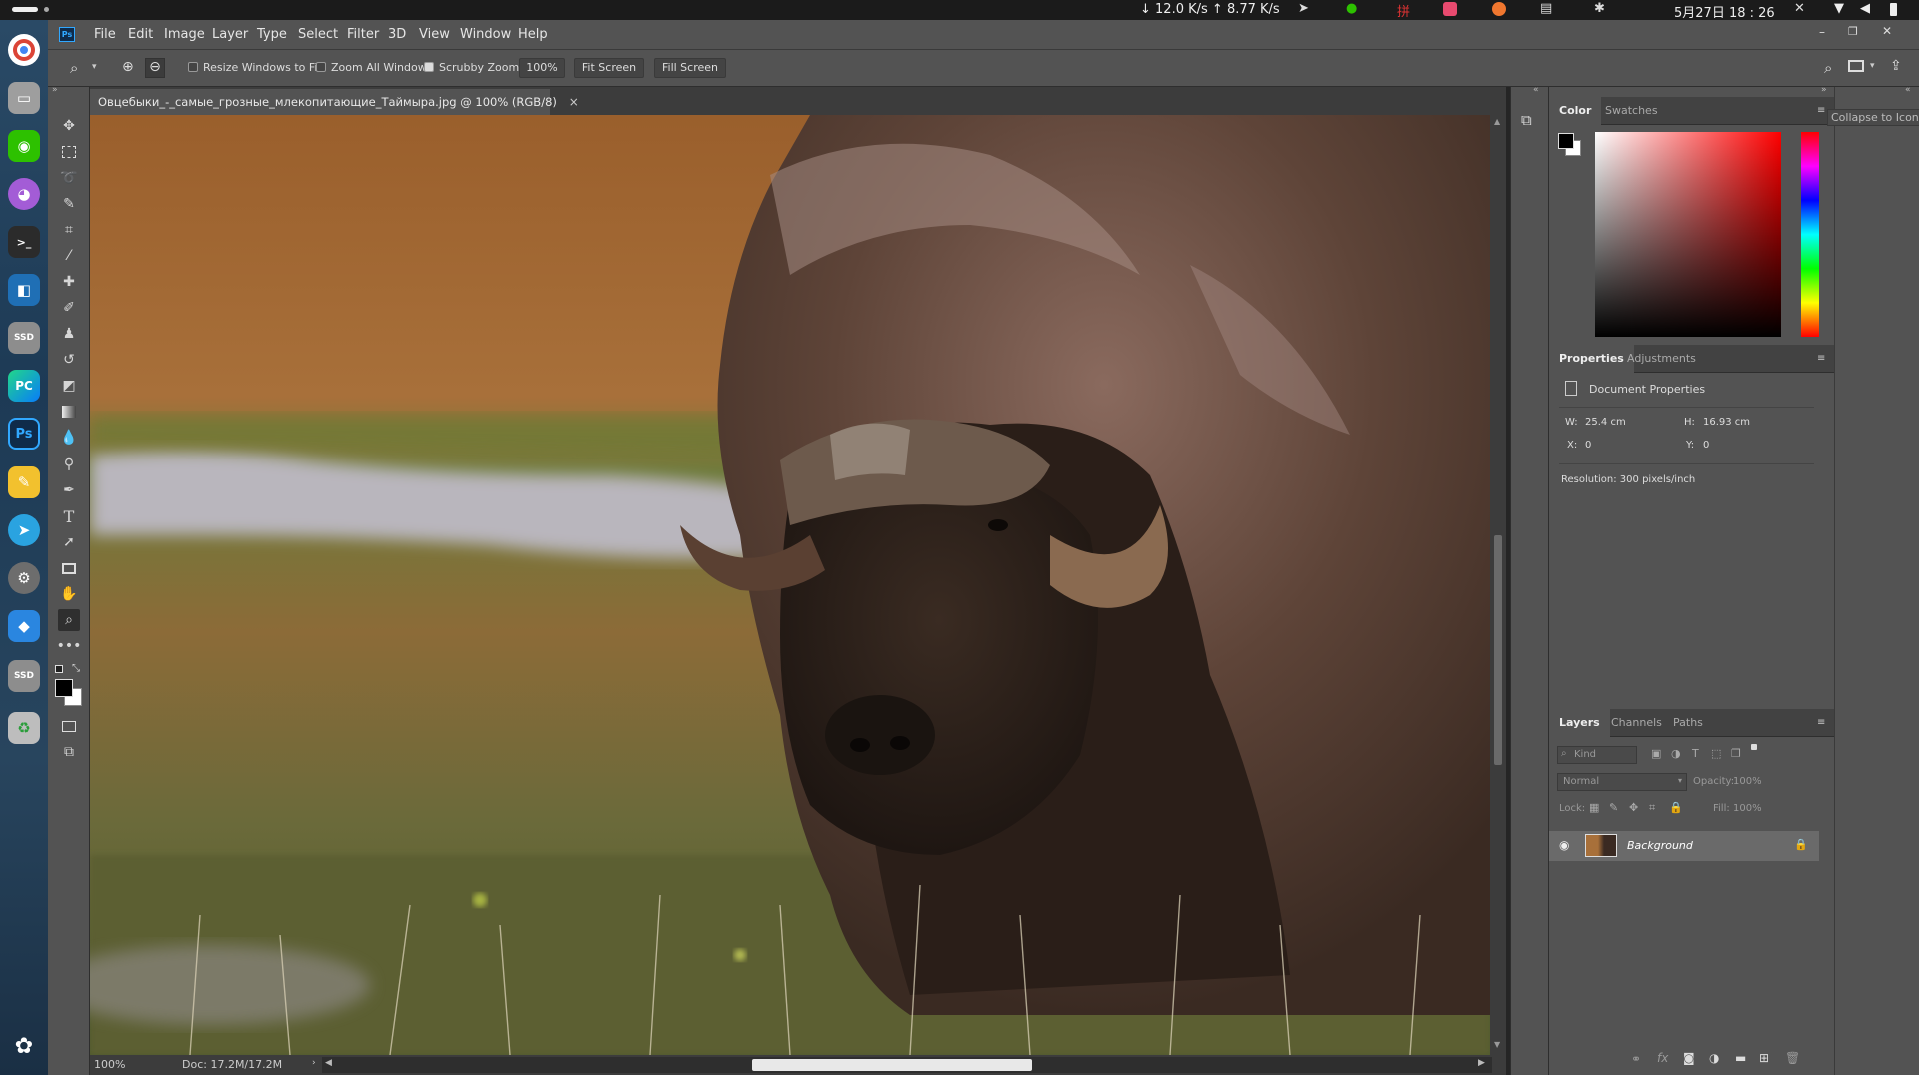  Describe the element at coordinates (1566, 141) in the screenshot. I see `color-fg-swatch` at that location.